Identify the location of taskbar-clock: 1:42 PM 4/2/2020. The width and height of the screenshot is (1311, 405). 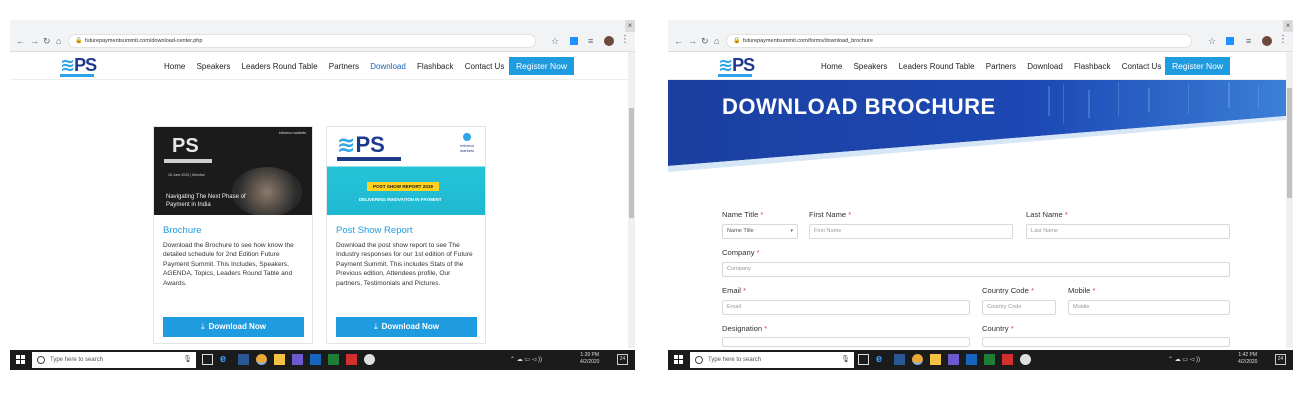
(1247, 359).